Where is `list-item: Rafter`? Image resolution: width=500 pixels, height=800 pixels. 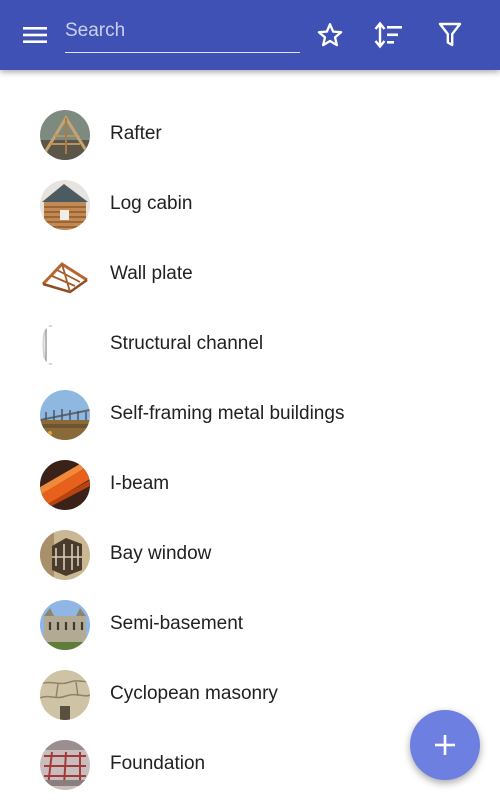 list-item: Rafter is located at coordinates (250, 135).